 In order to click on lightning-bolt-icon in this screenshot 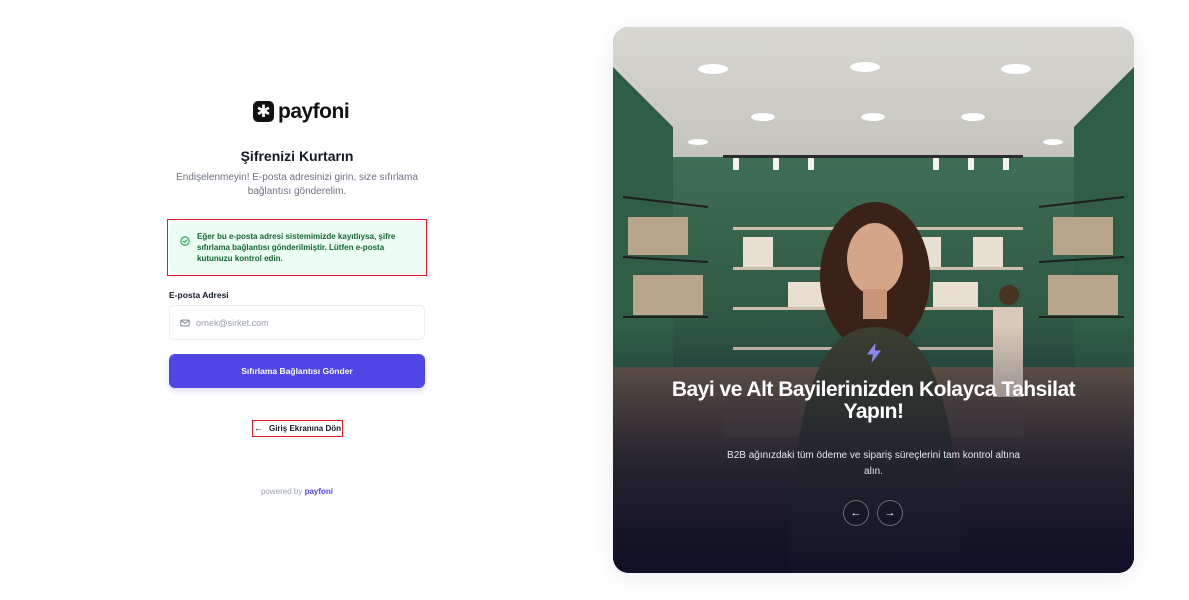, I will do `click(874, 353)`.